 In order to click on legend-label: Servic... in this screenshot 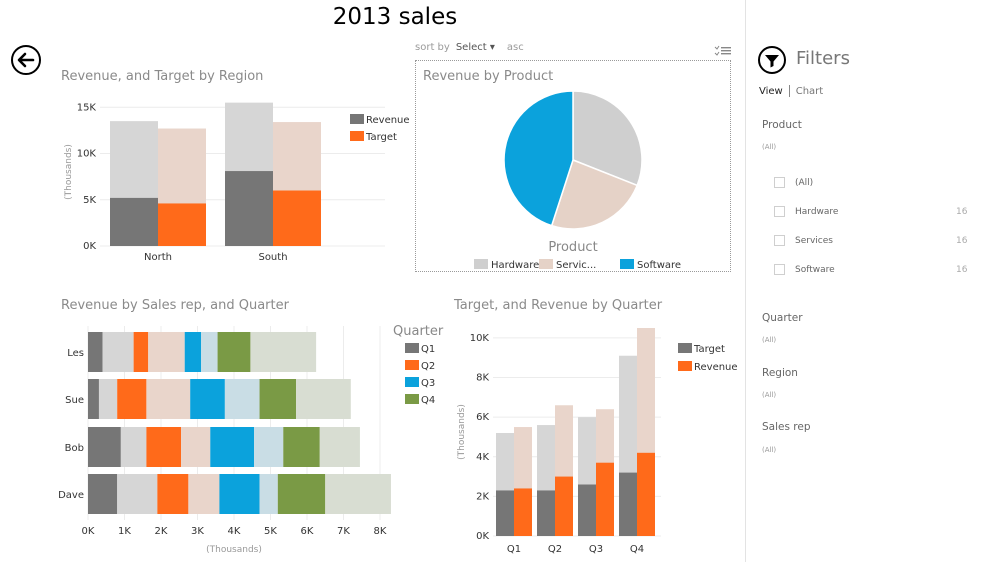, I will do `click(576, 265)`.